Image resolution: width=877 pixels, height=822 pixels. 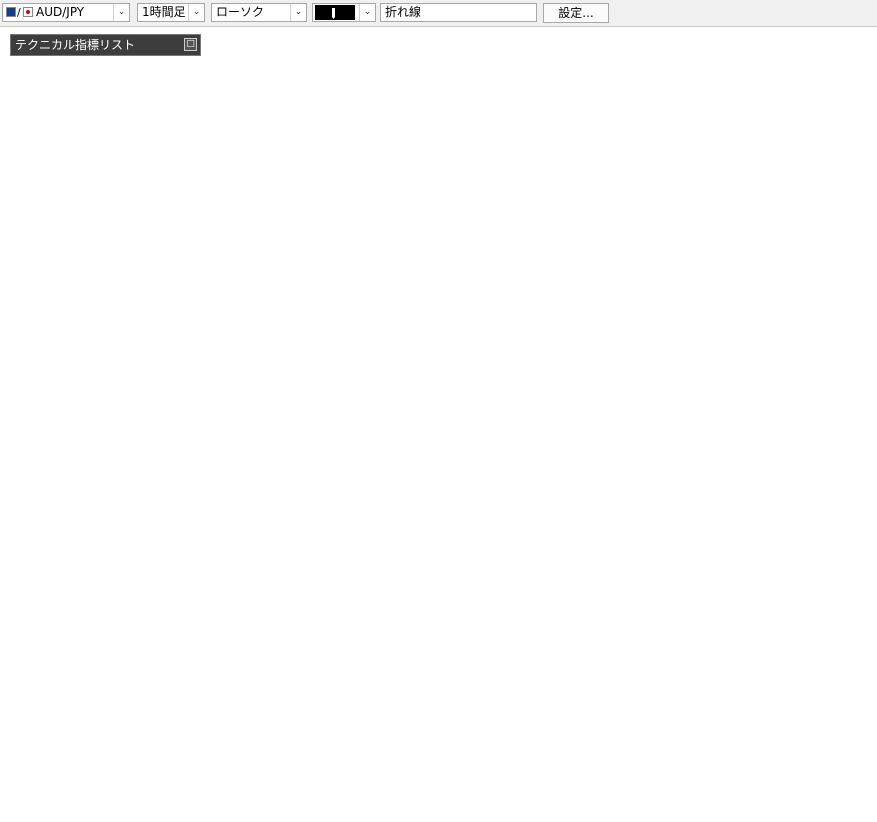 I want to click on svg-text: 2, so click(x=590, y=317).